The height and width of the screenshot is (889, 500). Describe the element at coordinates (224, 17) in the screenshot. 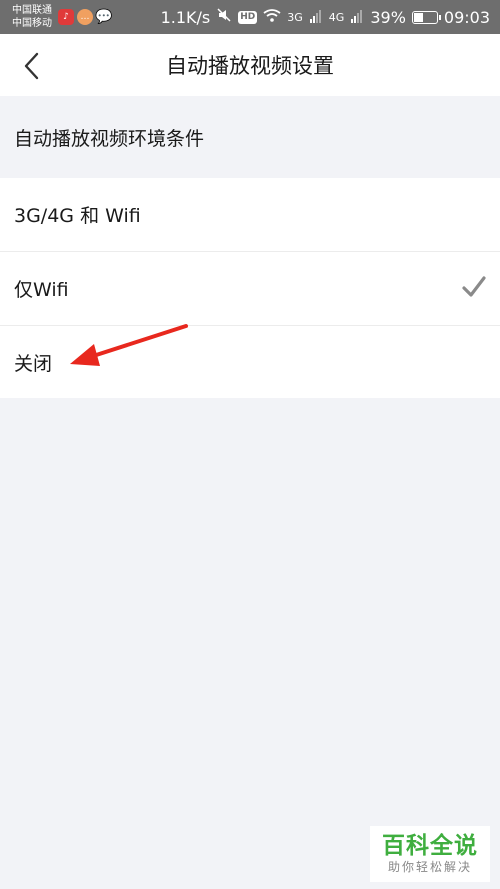

I see `mute-icon` at that location.